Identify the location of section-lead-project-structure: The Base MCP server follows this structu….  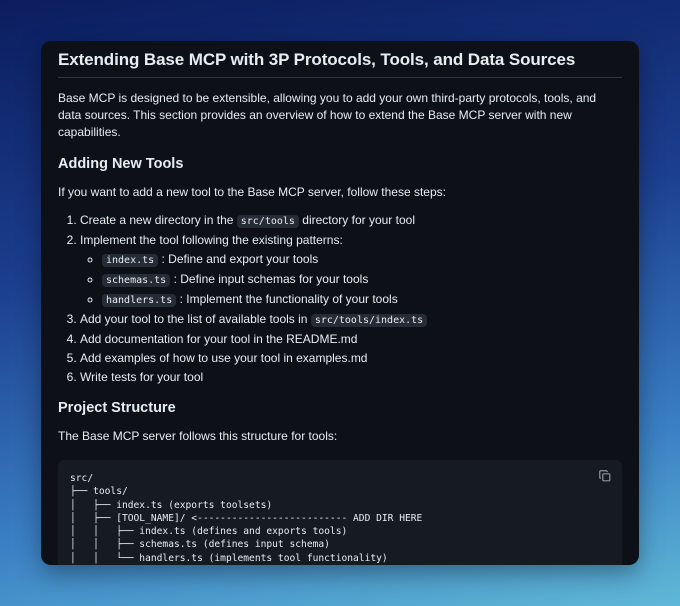
(198, 436).